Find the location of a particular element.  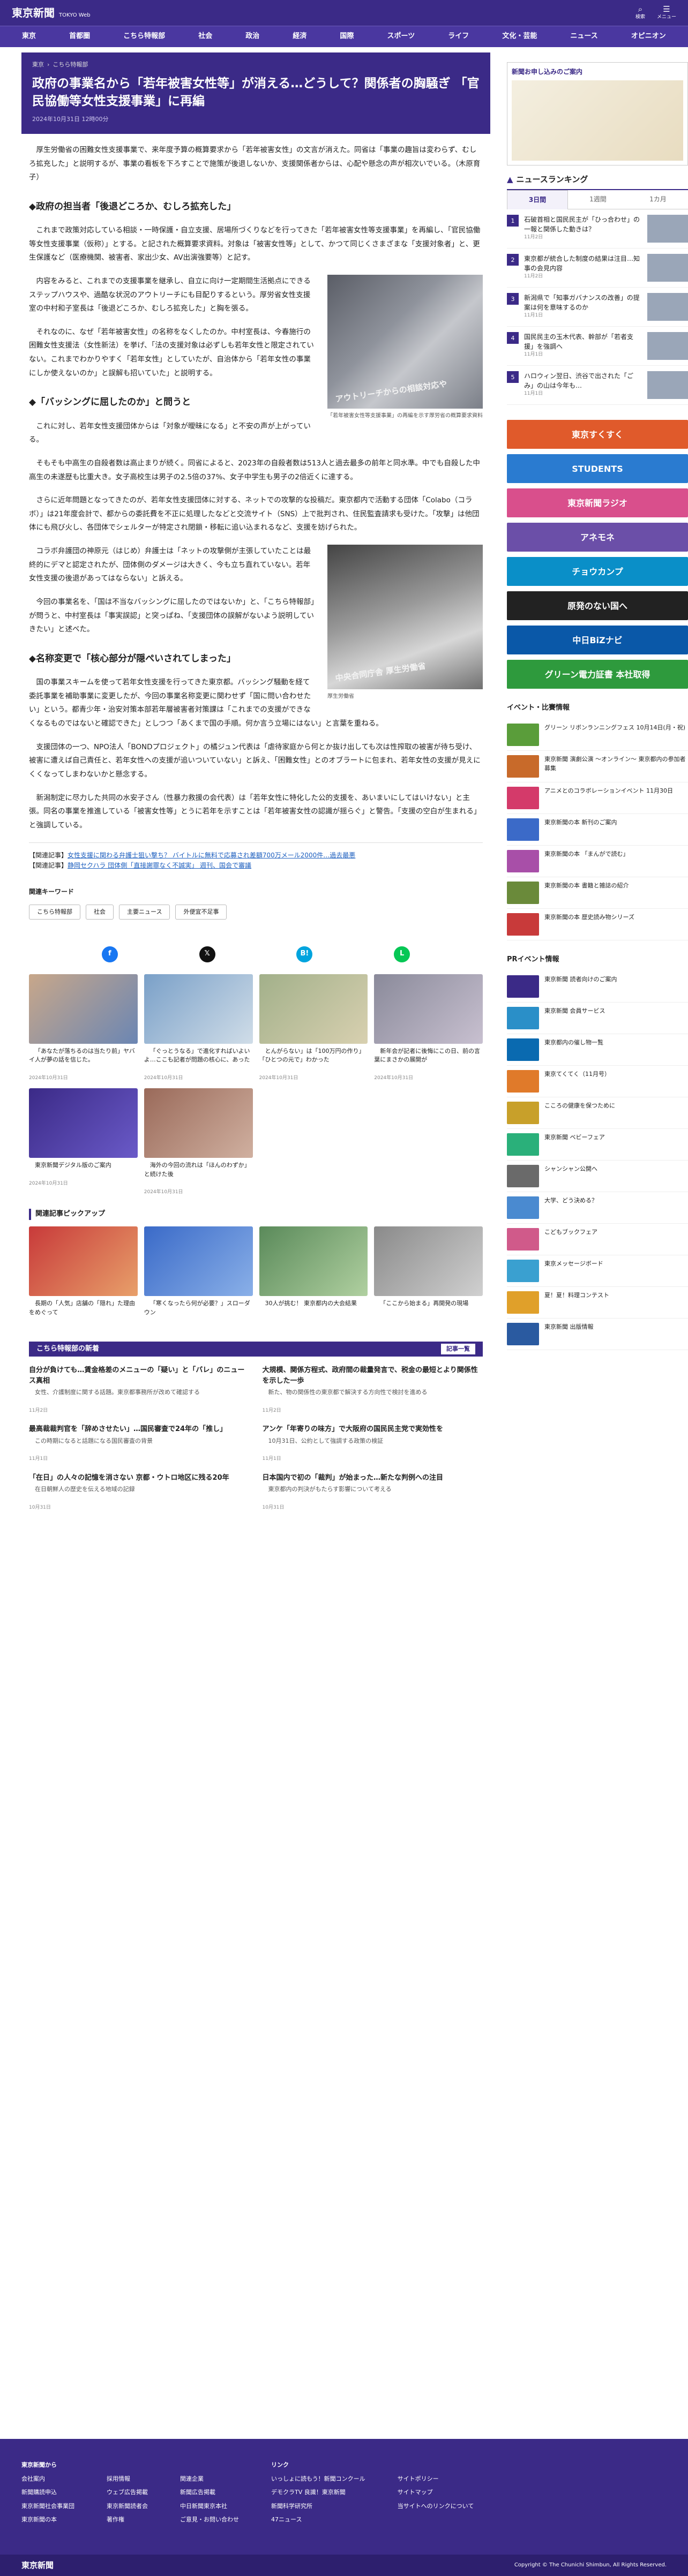

pr-item: 大学、どう決める？ is located at coordinates (597, 1208).